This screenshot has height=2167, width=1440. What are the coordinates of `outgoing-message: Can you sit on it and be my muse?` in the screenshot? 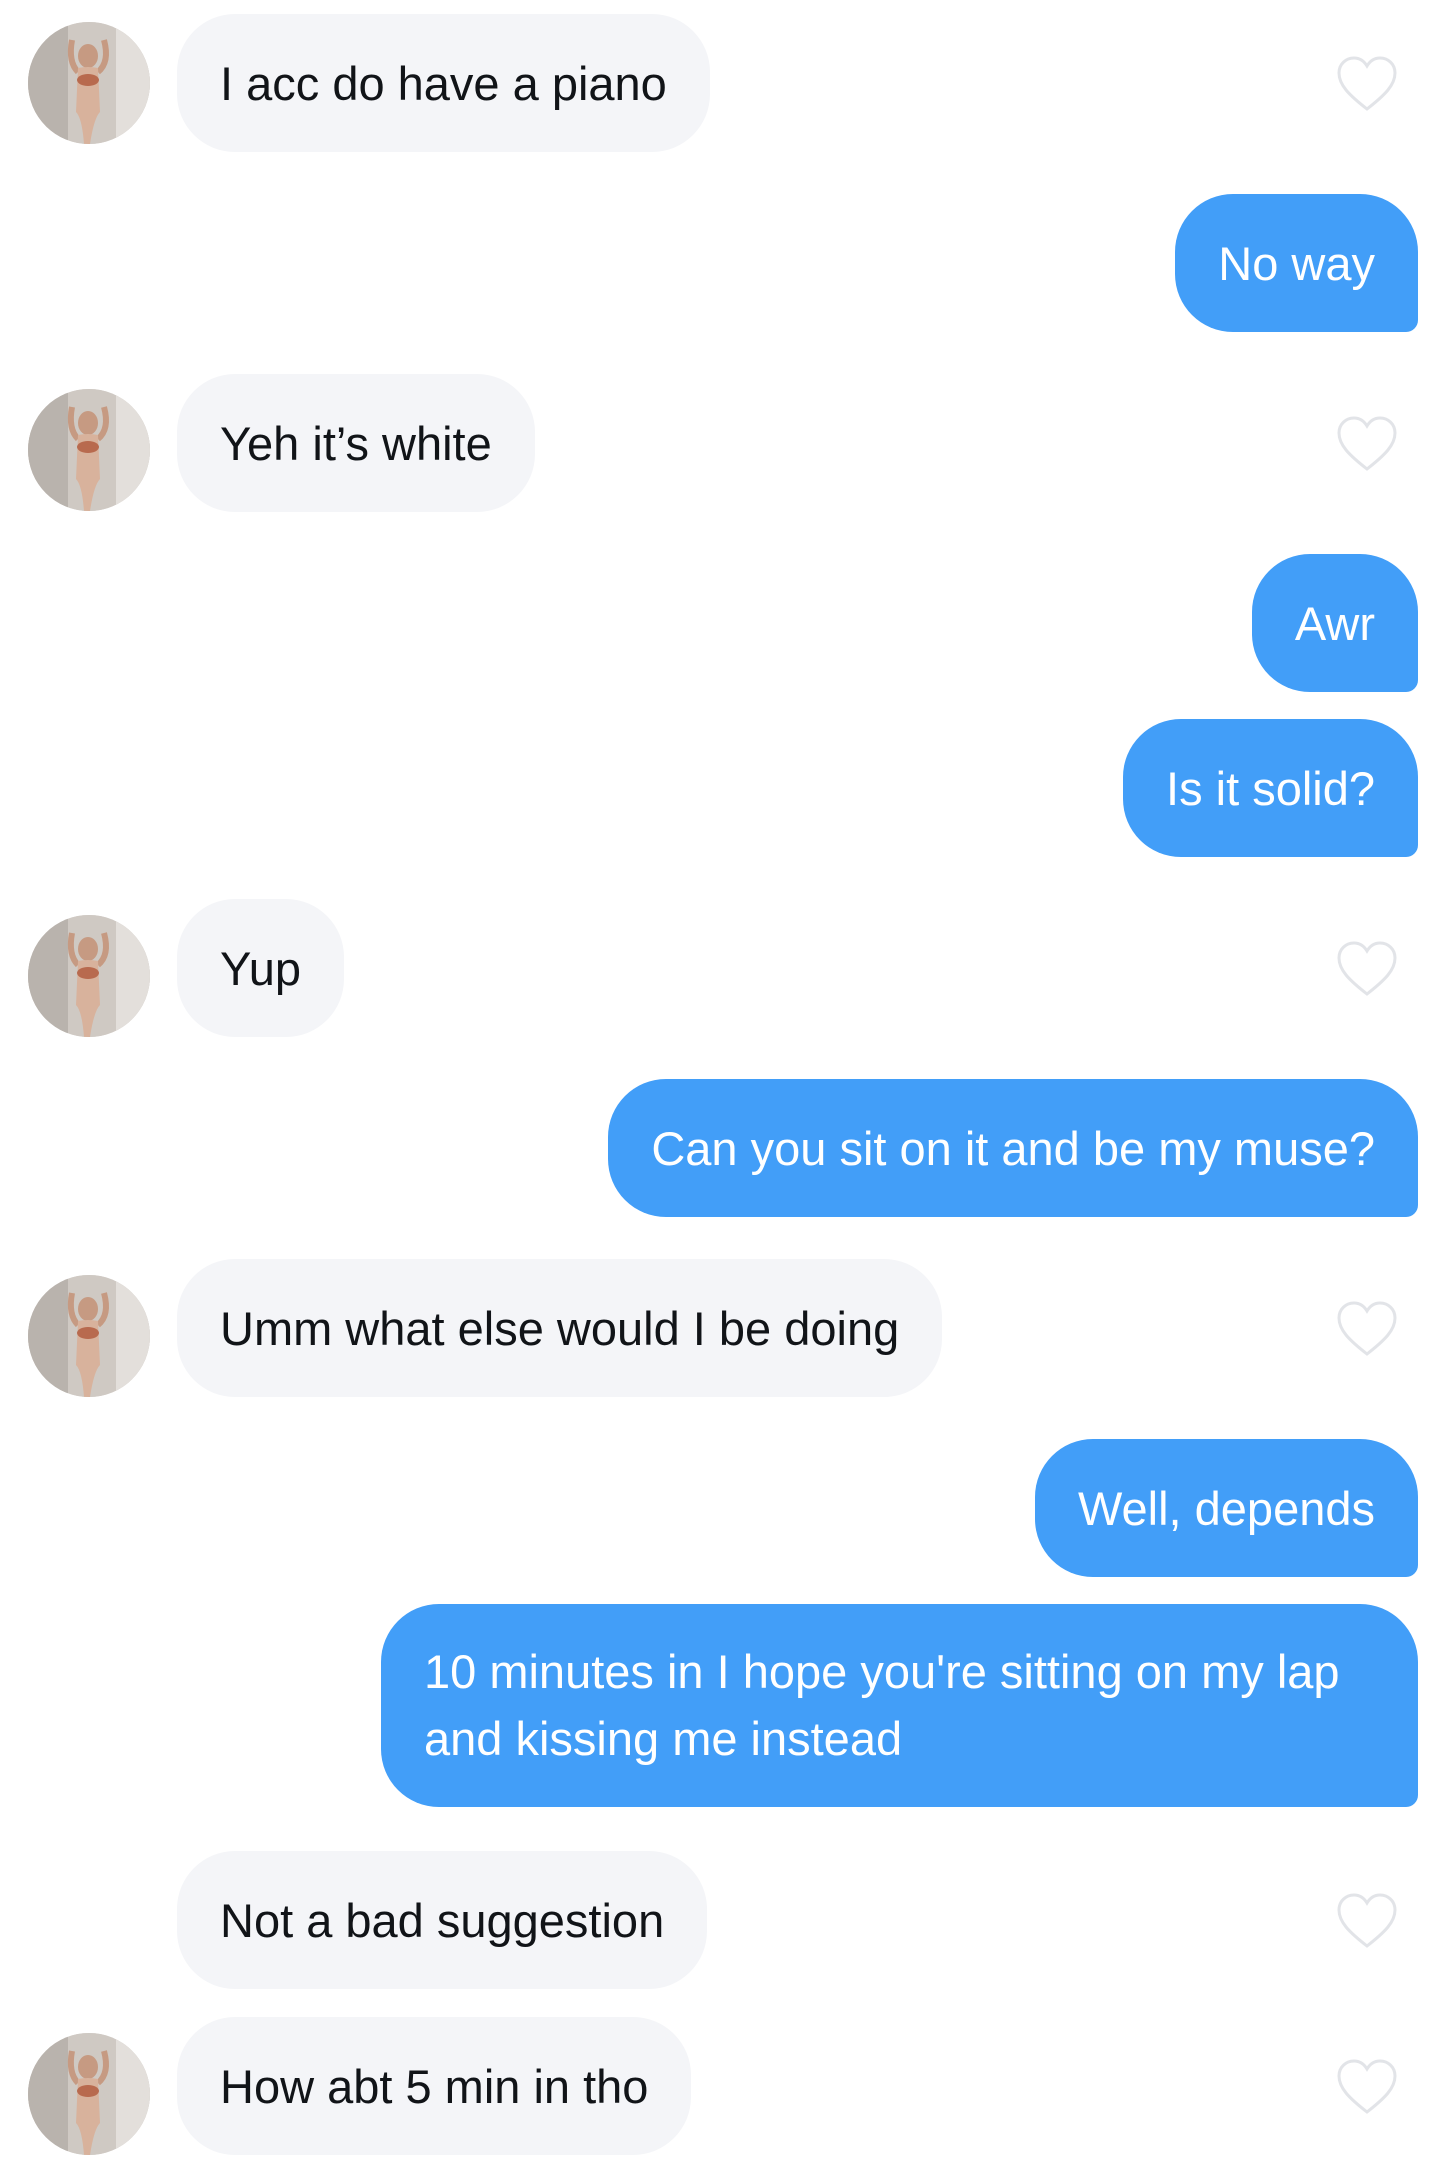 It's located at (1013, 1148).